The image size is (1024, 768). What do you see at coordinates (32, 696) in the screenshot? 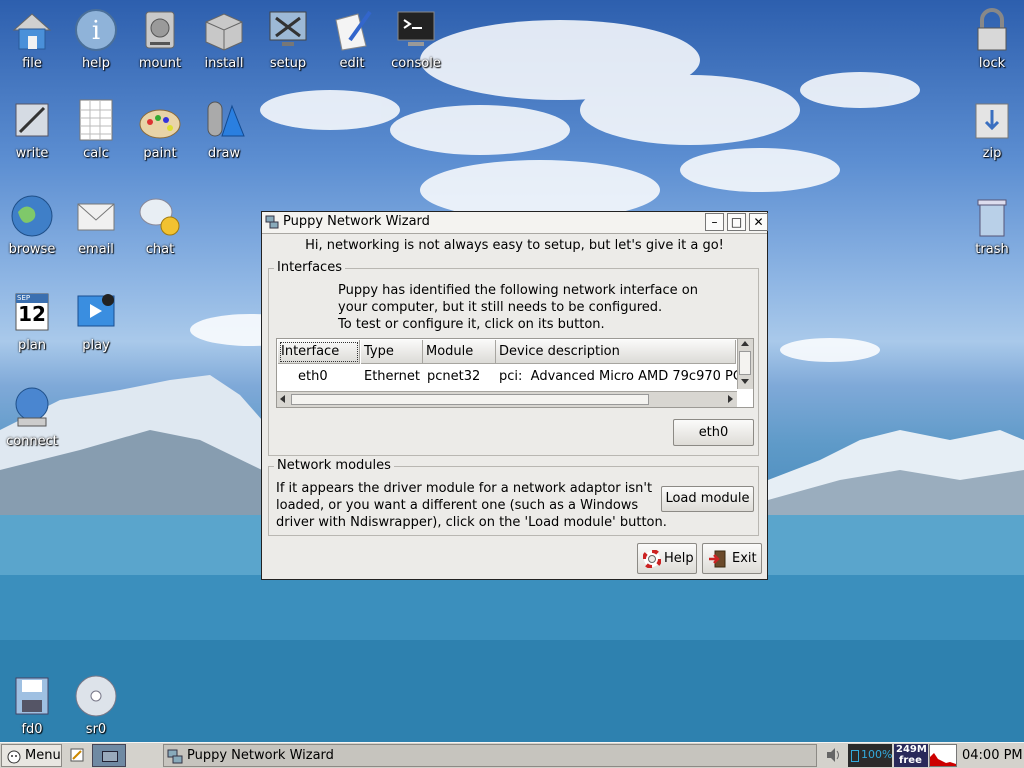
I see `floppy-icon` at bounding box center [32, 696].